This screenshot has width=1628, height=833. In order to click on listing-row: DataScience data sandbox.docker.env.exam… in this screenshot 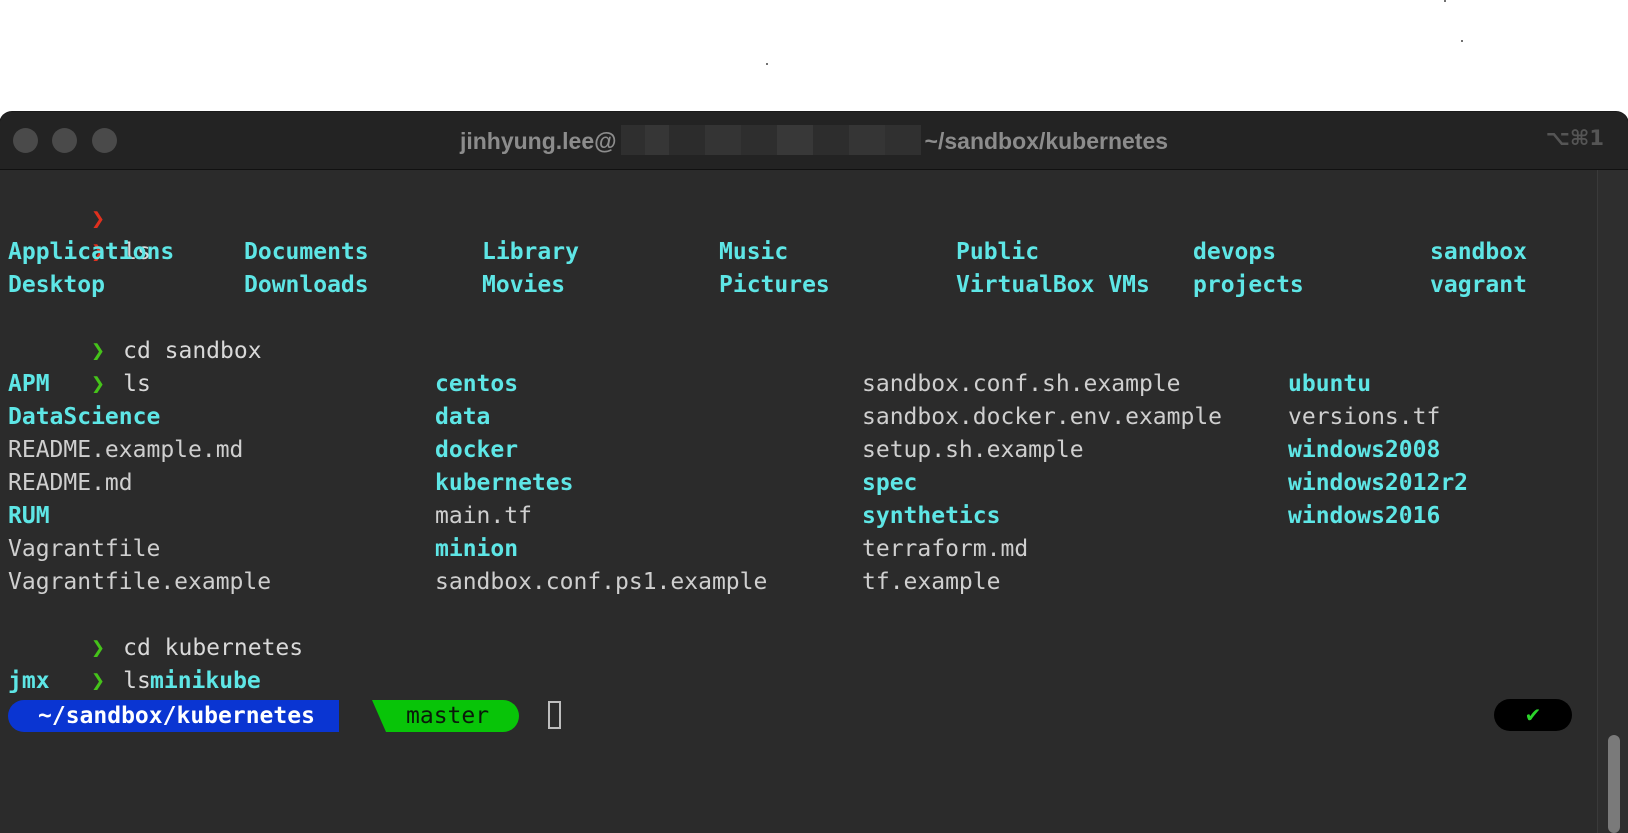, I will do `click(798, 417)`.